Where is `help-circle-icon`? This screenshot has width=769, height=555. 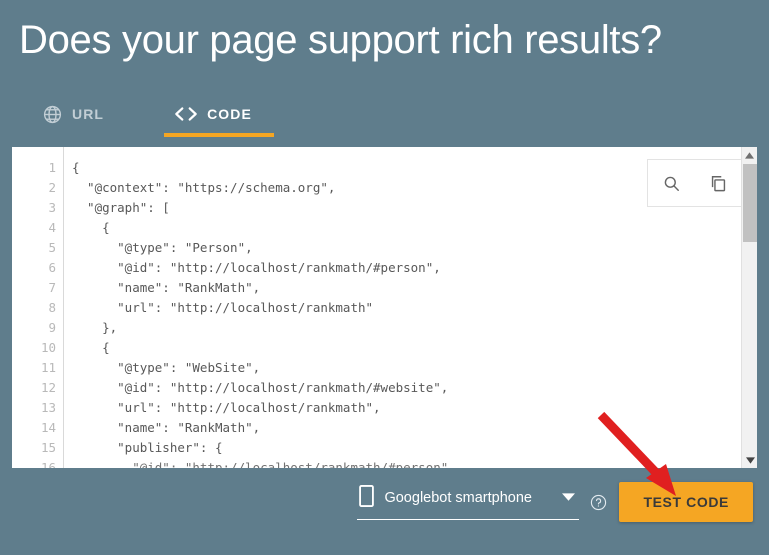
help-circle-icon is located at coordinates (598, 502).